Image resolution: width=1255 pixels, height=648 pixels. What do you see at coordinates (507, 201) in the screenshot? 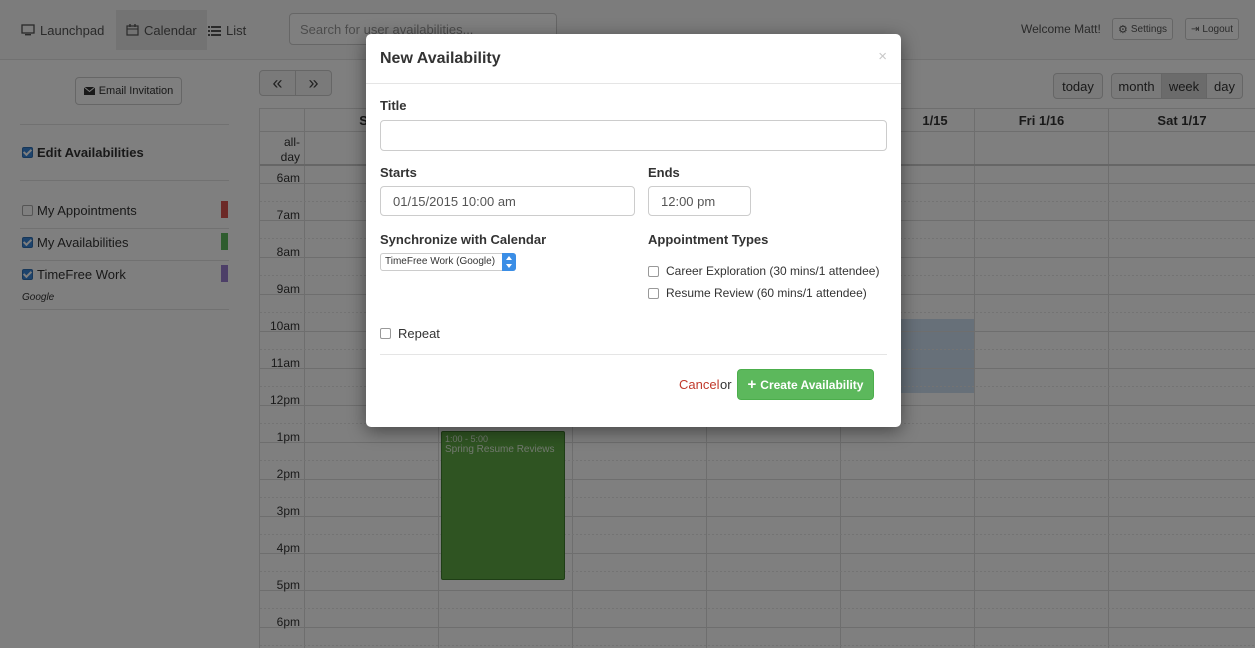
I see `starts-datetime-input` at bounding box center [507, 201].